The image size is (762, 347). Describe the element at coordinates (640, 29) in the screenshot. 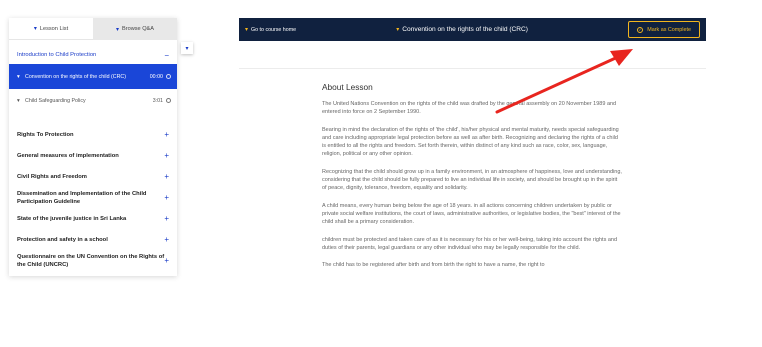

I see `check-circle-icon: ✓` at that location.